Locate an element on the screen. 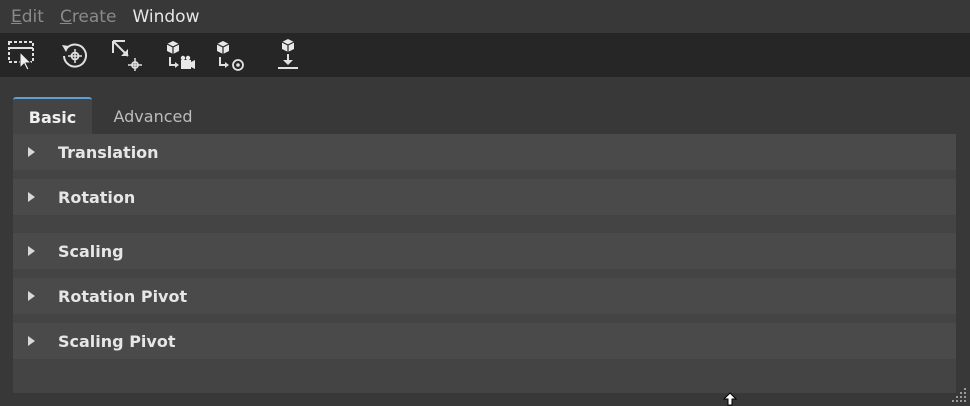  scale-pivot-button is located at coordinates (127, 55).